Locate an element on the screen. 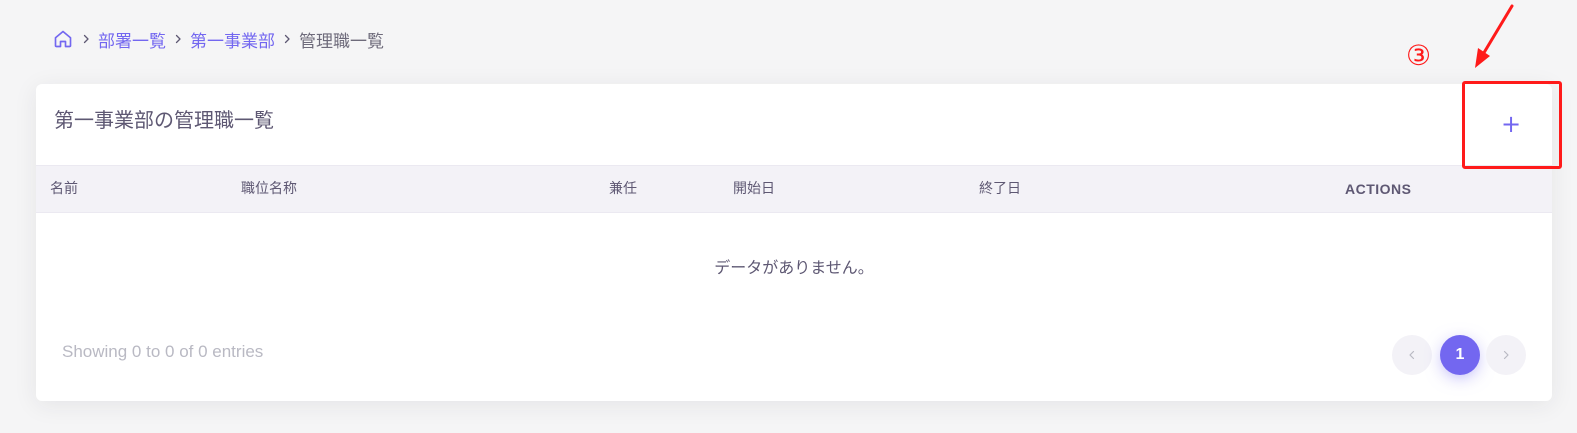 This screenshot has width=1577, height=433. page-button-1: 1 is located at coordinates (1460, 355).